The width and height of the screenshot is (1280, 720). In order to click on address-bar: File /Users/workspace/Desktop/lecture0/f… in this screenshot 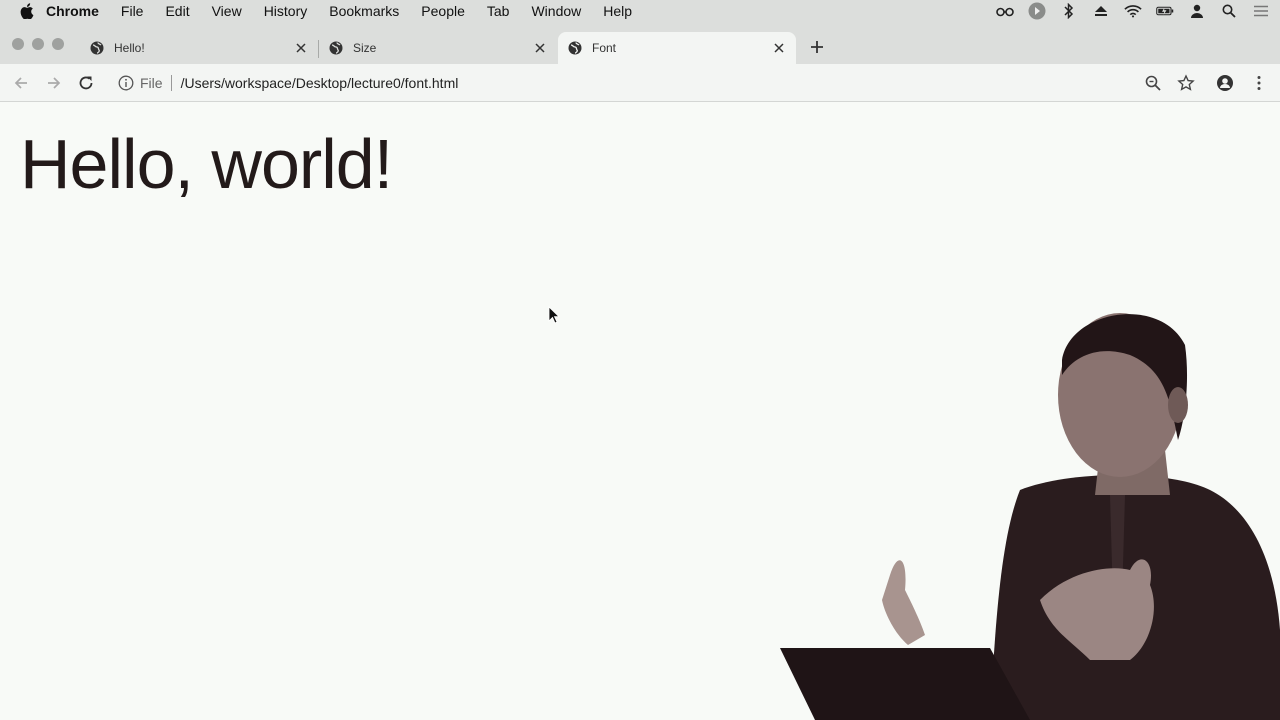, I will do `click(658, 83)`.